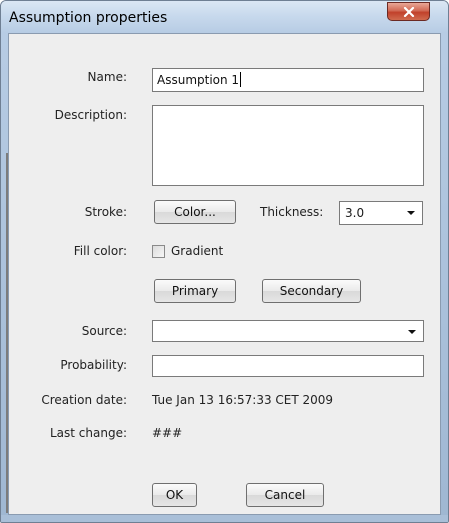 The height and width of the screenshot is (523, 449). I want to click on description-textarea, so click(288, 145).